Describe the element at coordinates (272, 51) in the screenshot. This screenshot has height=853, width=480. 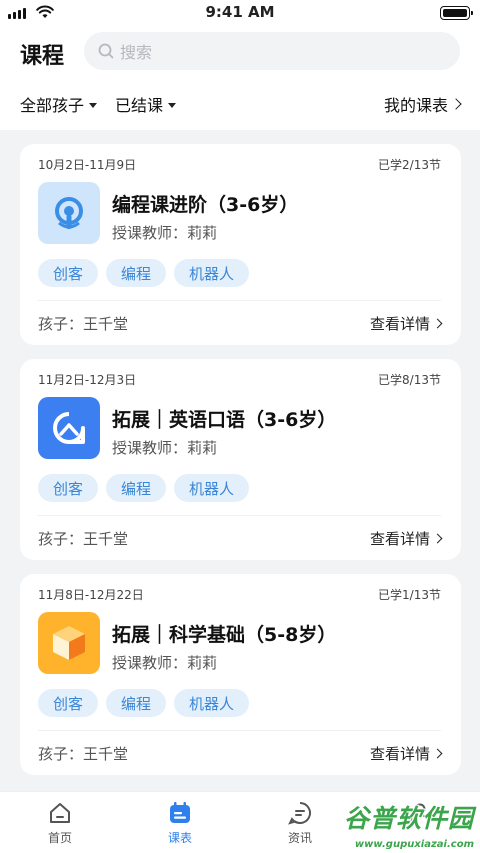
I see `search-input: 搜索` at that location.